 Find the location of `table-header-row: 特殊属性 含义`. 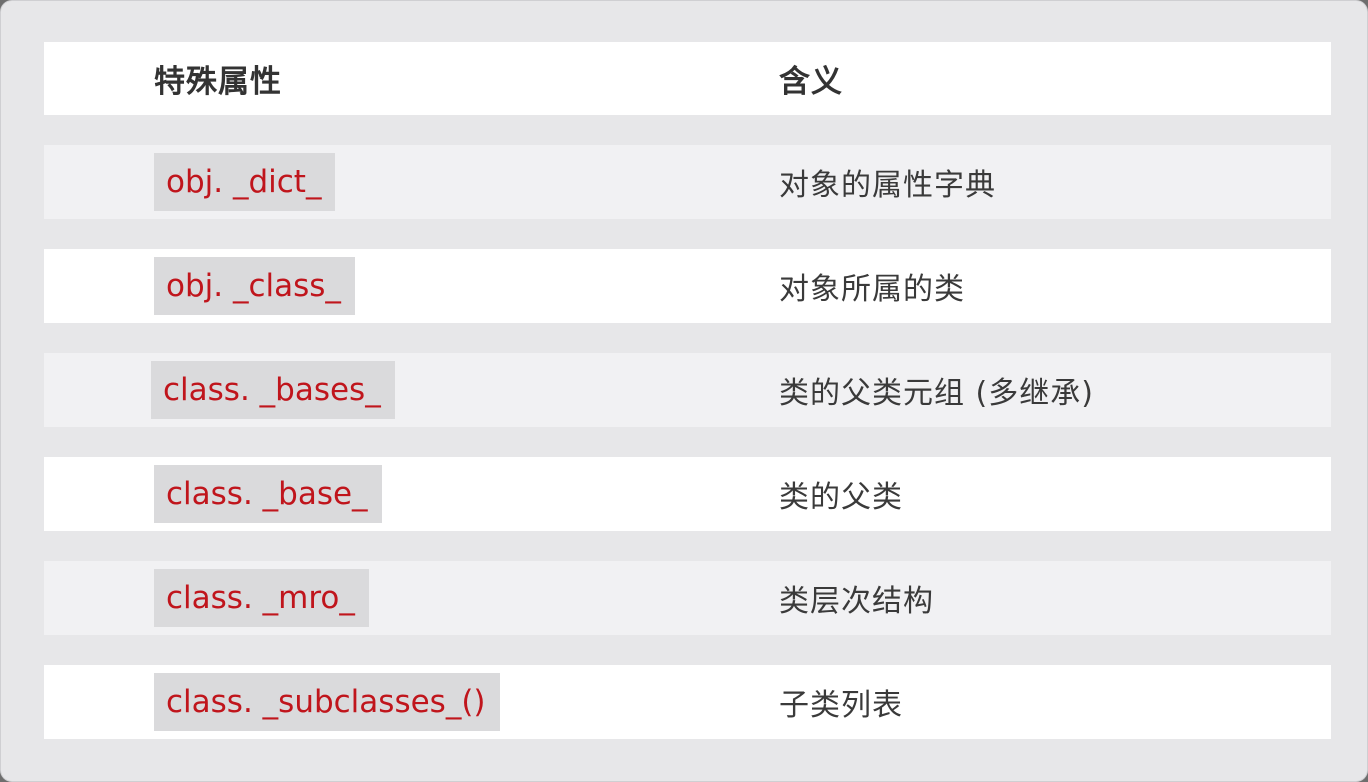

table-header-row: 特殊属性 含义 is located at coordinates (687, 78).